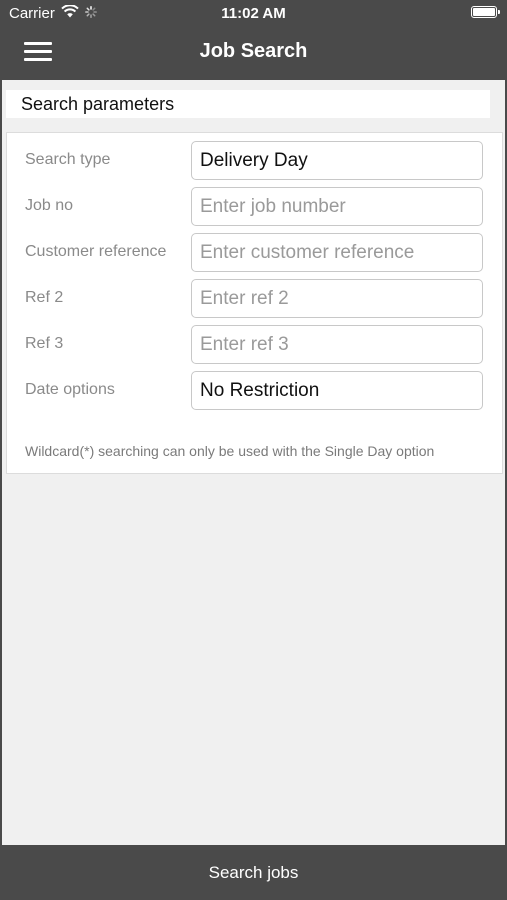  I want to click on battery-icon, so click(485, 12).